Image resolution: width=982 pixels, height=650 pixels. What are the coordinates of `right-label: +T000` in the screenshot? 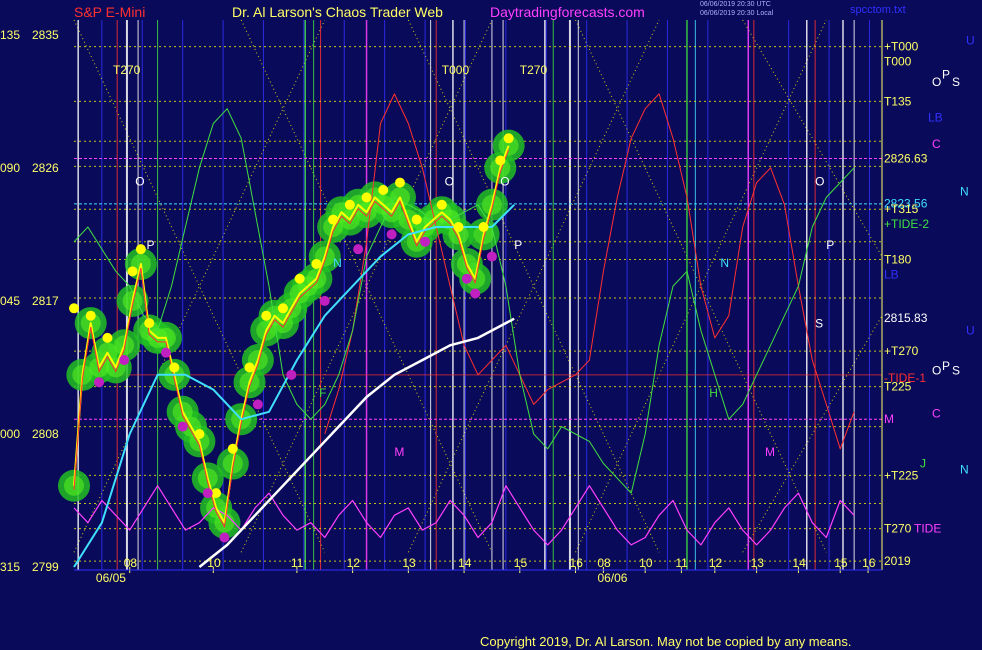 It's located at (901, 47).